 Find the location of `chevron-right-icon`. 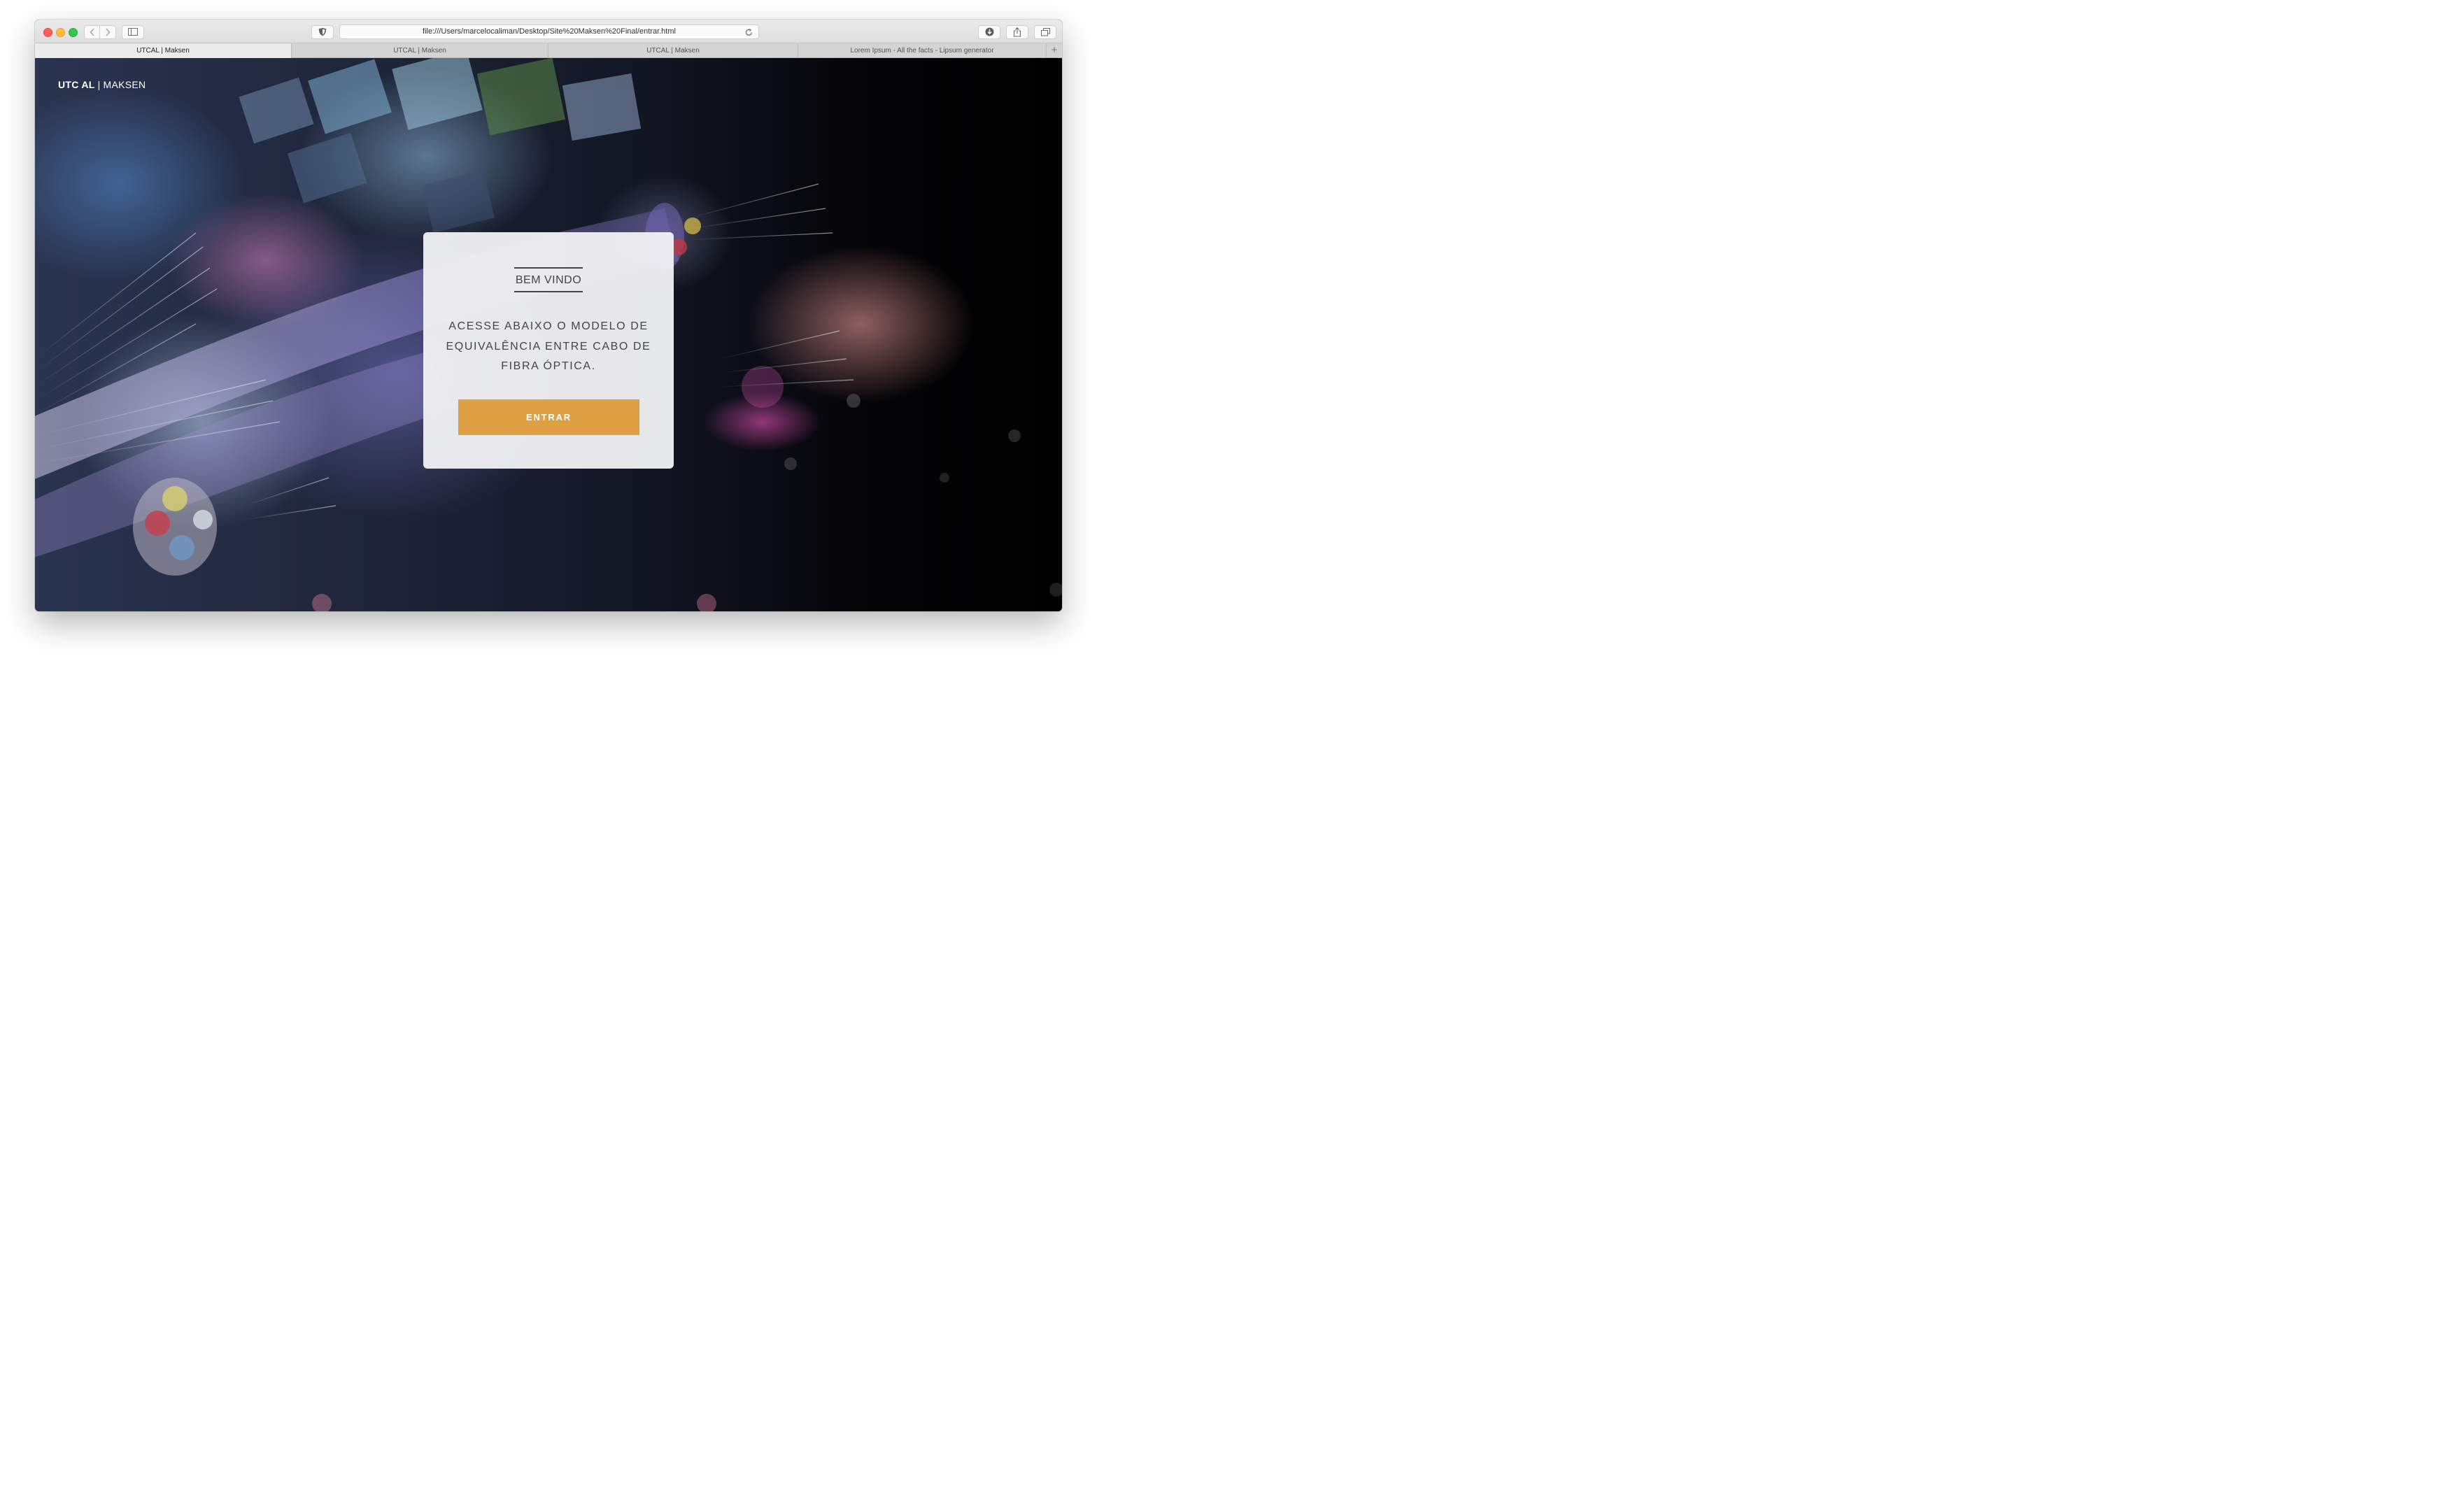

chevron-right-icon is located at coordinates (108, 32).